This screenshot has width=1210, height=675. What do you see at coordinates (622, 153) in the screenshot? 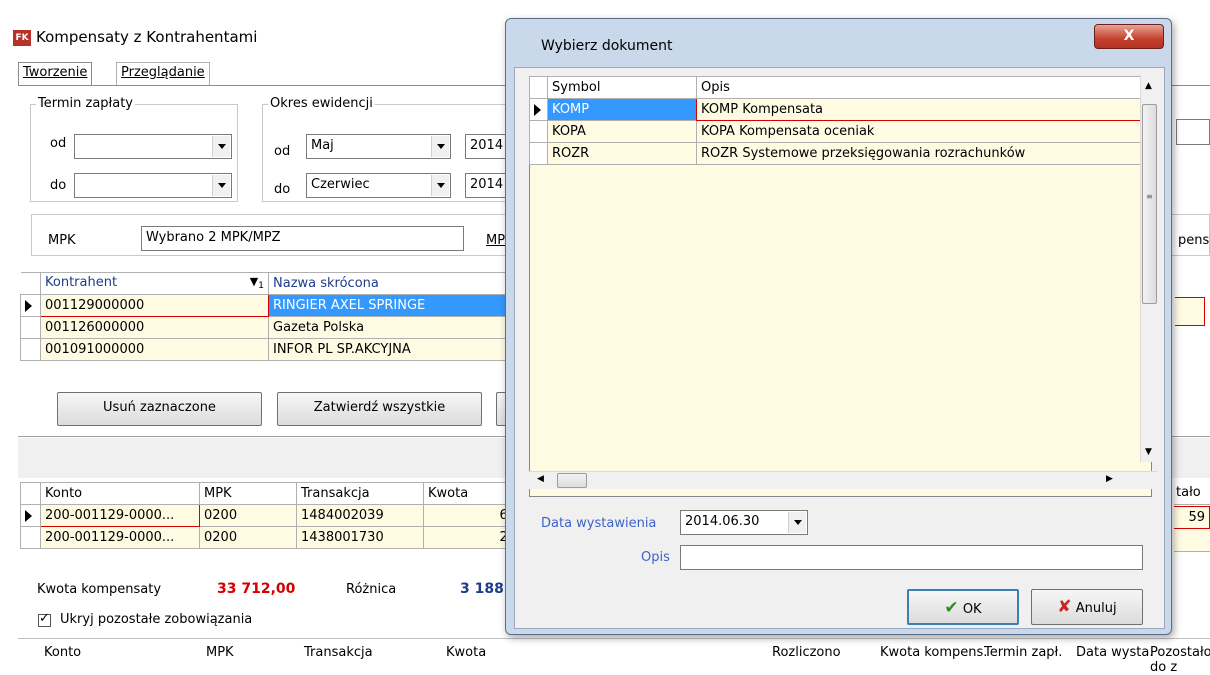
I see `cell-symbol: ROZR` at bounding box center [622, 153].